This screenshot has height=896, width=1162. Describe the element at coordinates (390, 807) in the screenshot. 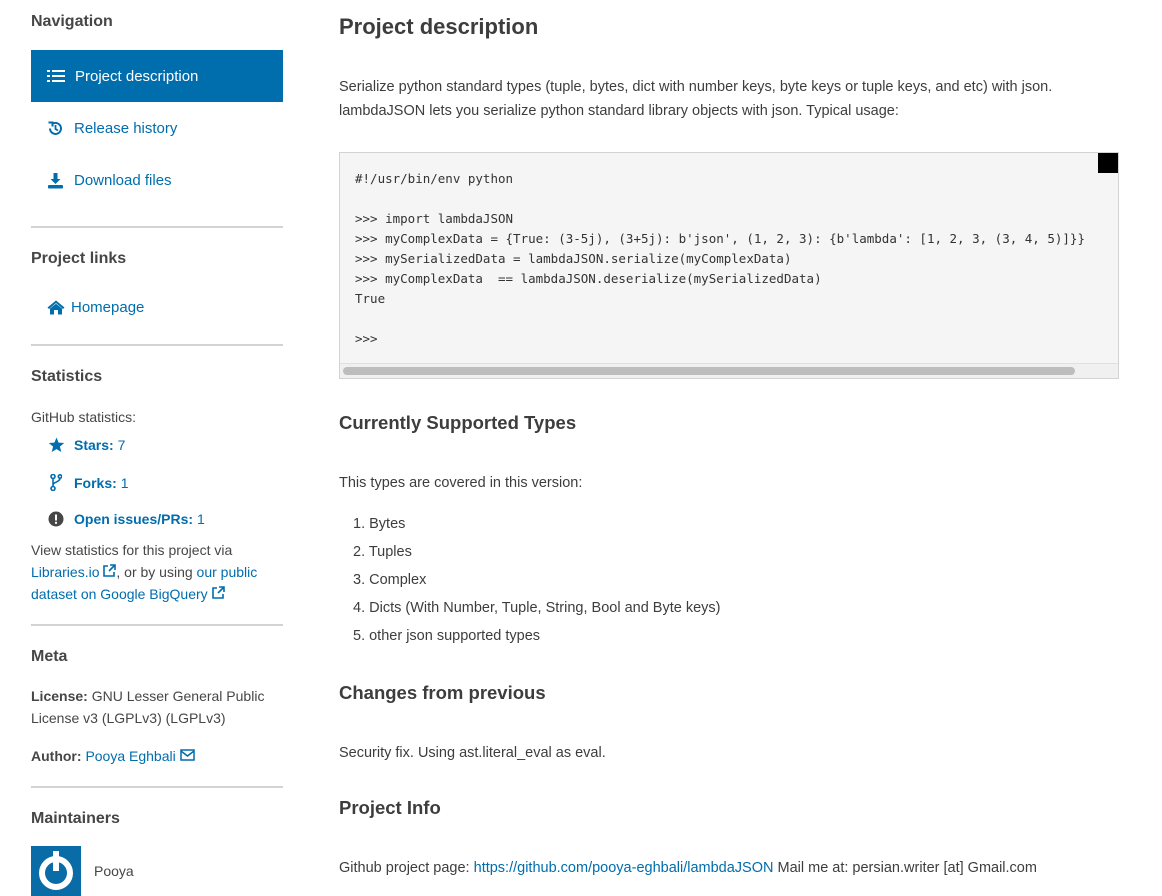

I see `project-info-heading: Project Info` at that location.